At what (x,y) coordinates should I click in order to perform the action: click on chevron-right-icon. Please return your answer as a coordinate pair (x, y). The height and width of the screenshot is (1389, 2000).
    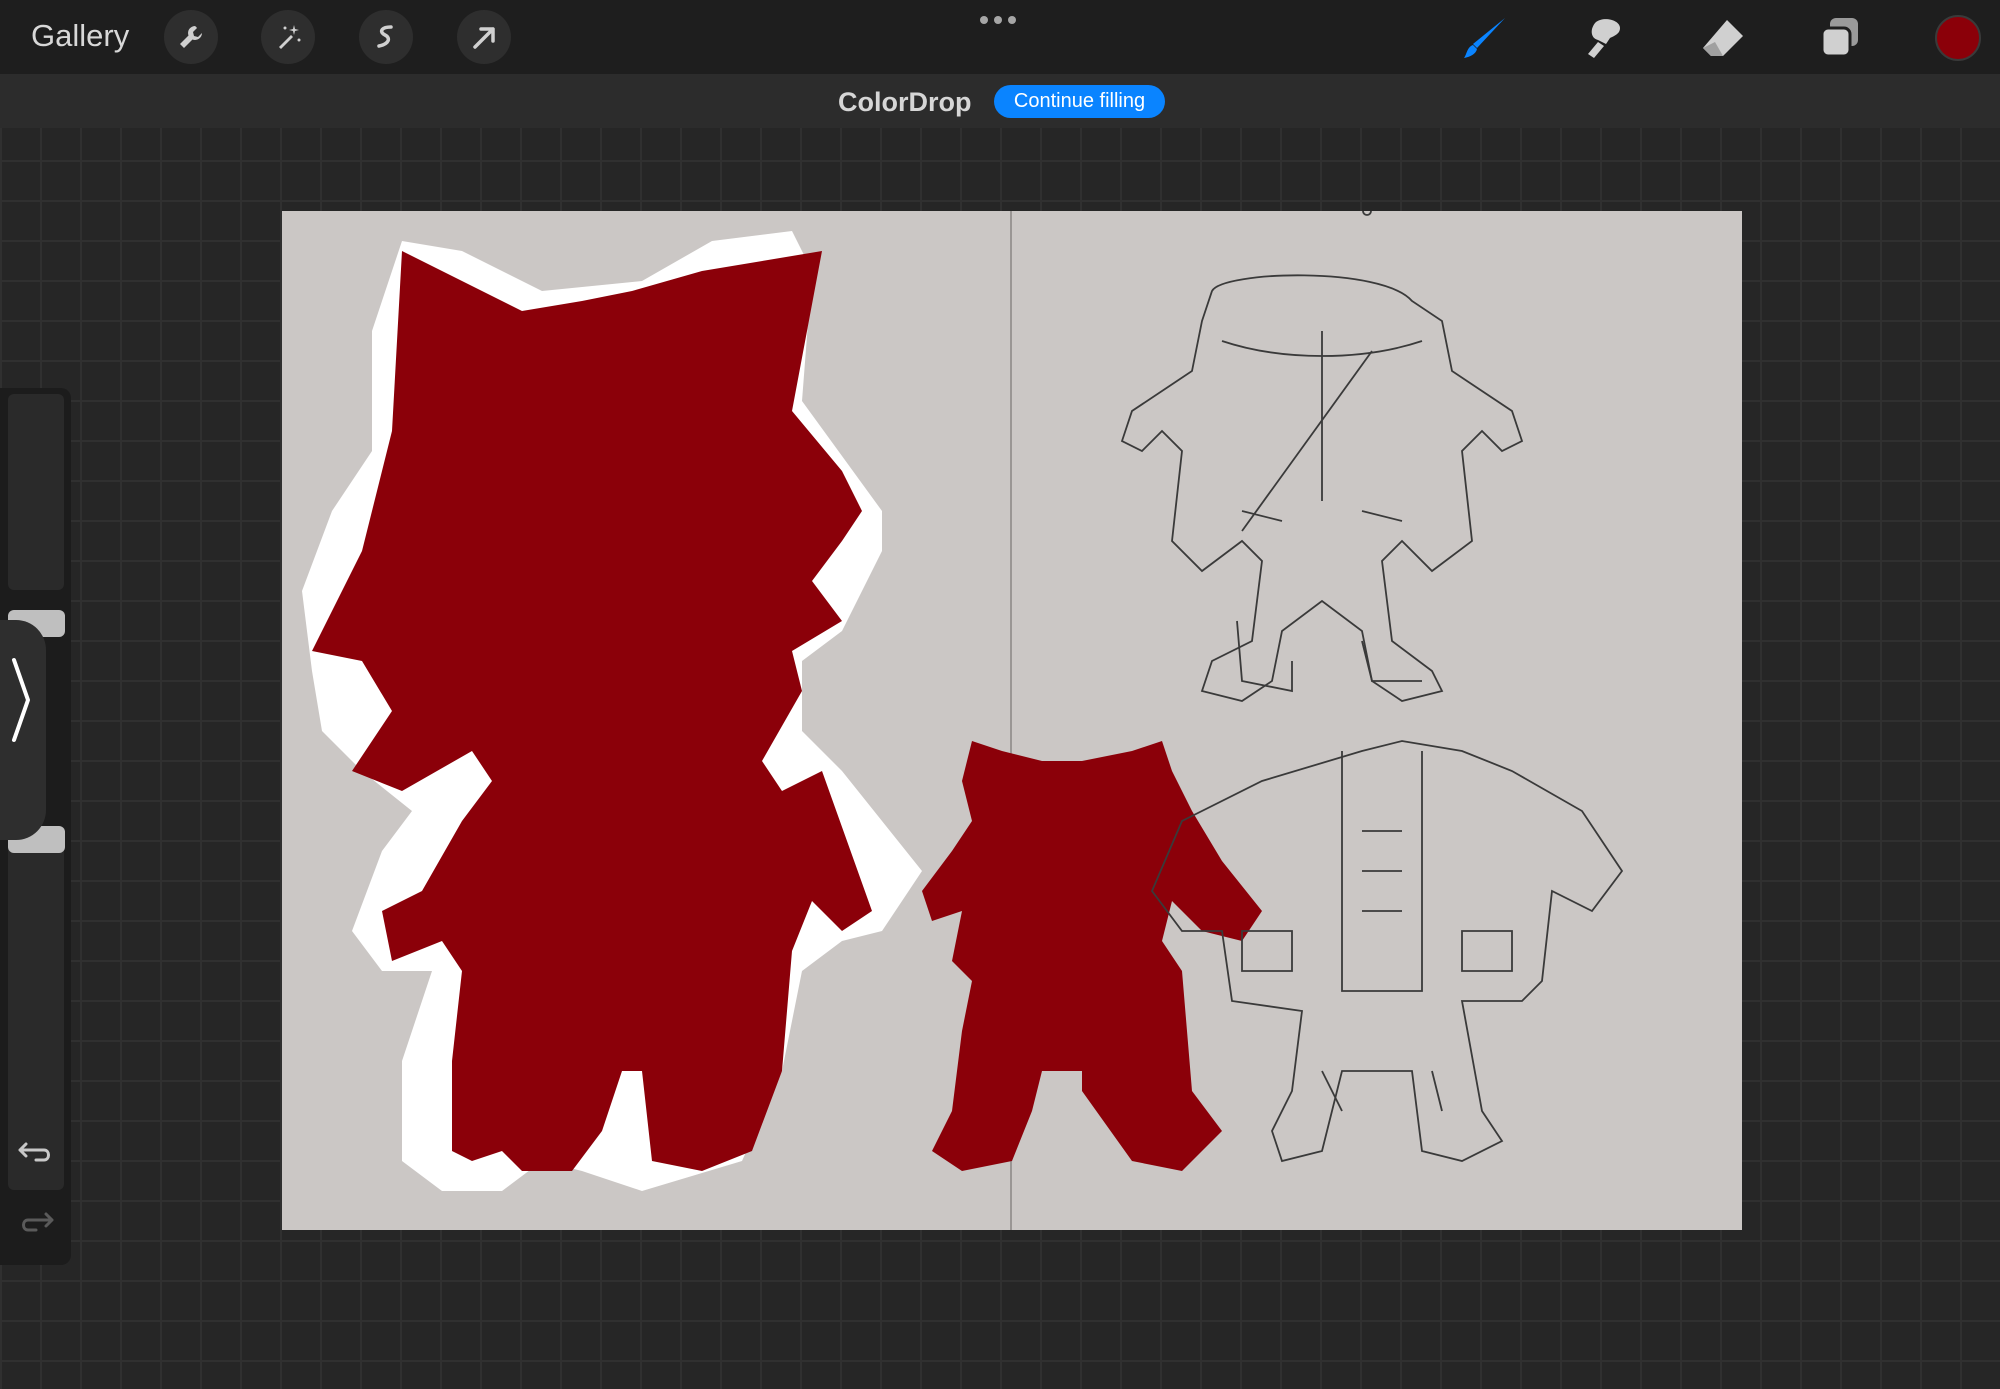
    Looking at the image, I should click on (21, 700).